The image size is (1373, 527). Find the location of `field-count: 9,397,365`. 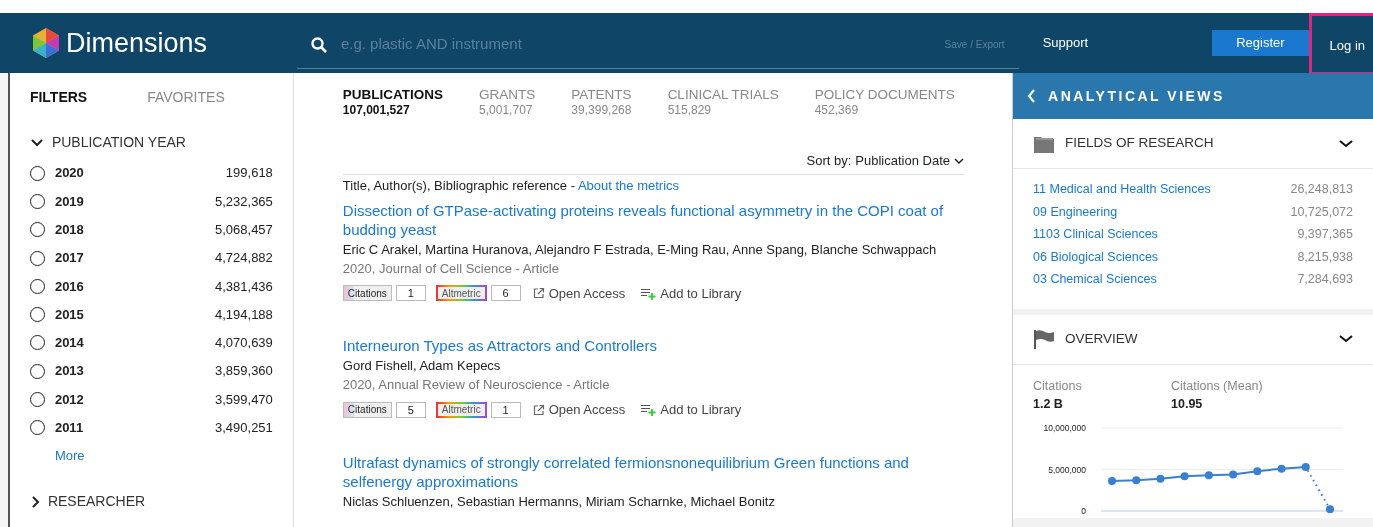

field-count: 9,397,365 is located at coordinates (1325, 234).